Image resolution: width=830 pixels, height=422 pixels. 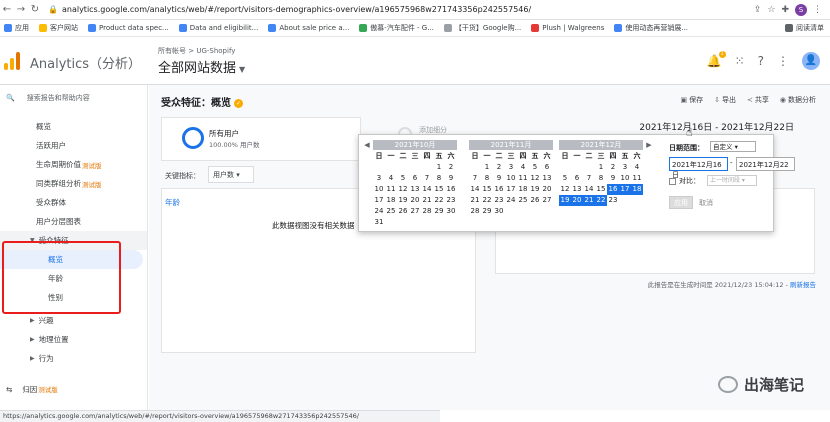 I want to click on metric-dropdown: 用户数 ▾, so click(x=231, y=174).